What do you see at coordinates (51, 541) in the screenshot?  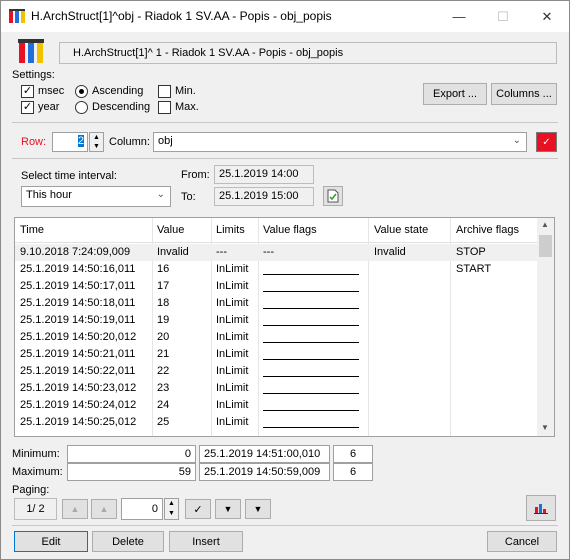 I see `edit-button: Edit` at bounding box center [51, 541].